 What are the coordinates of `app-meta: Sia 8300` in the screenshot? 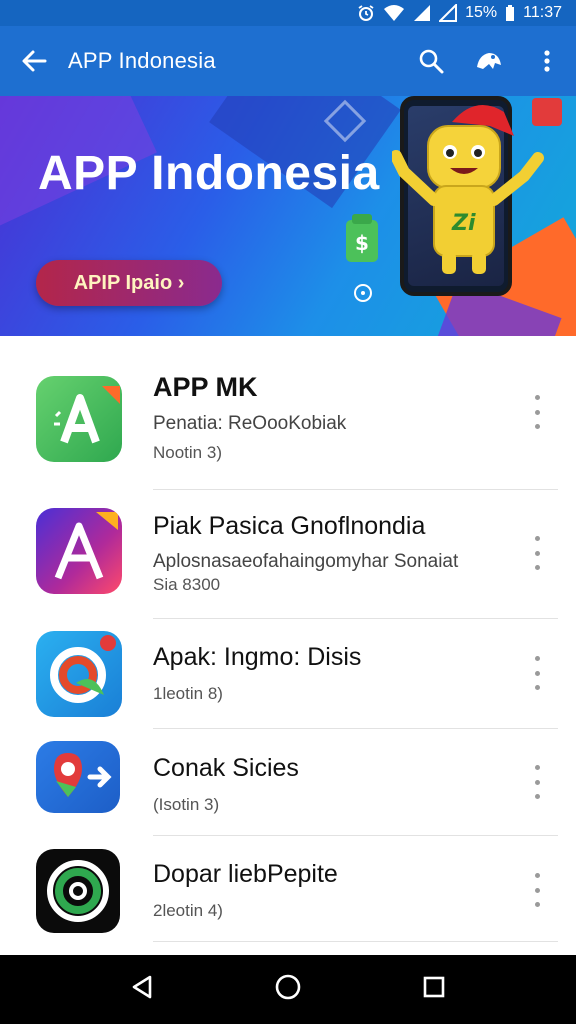 It's located at (187, 584).